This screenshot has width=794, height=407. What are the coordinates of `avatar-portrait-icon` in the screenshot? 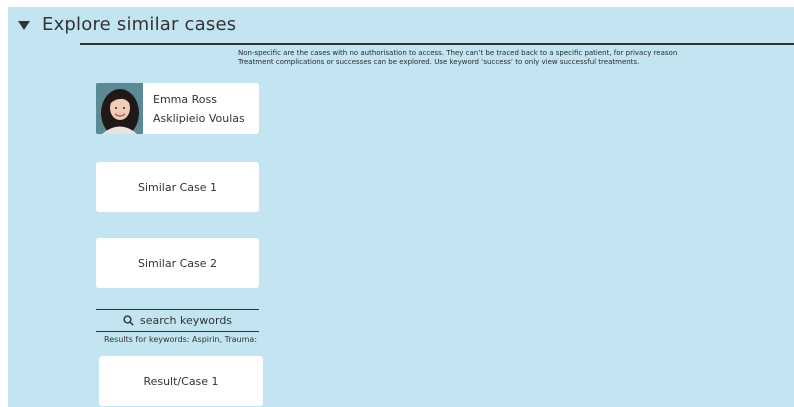 It's located at (119, 108).